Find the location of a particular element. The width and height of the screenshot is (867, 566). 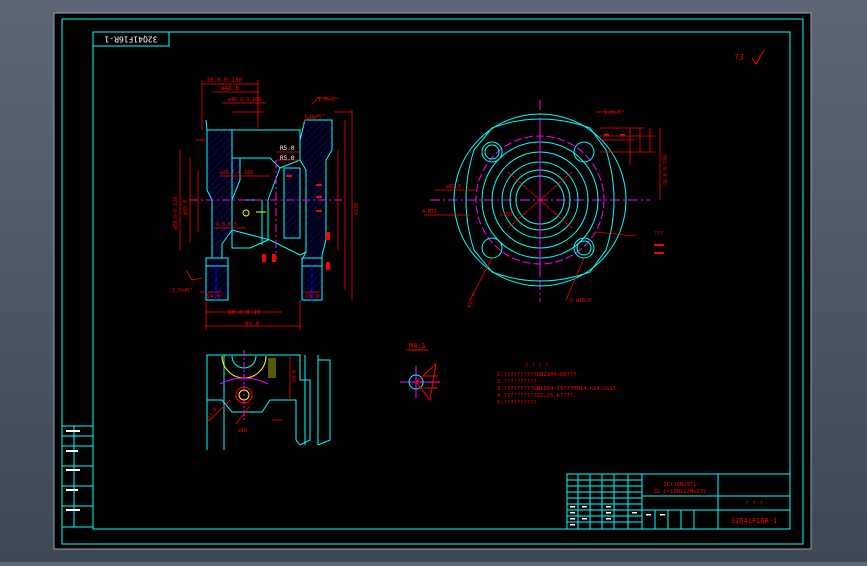

note-4: 4.??????????25,25,6????. is located at coordinates (536, 396).